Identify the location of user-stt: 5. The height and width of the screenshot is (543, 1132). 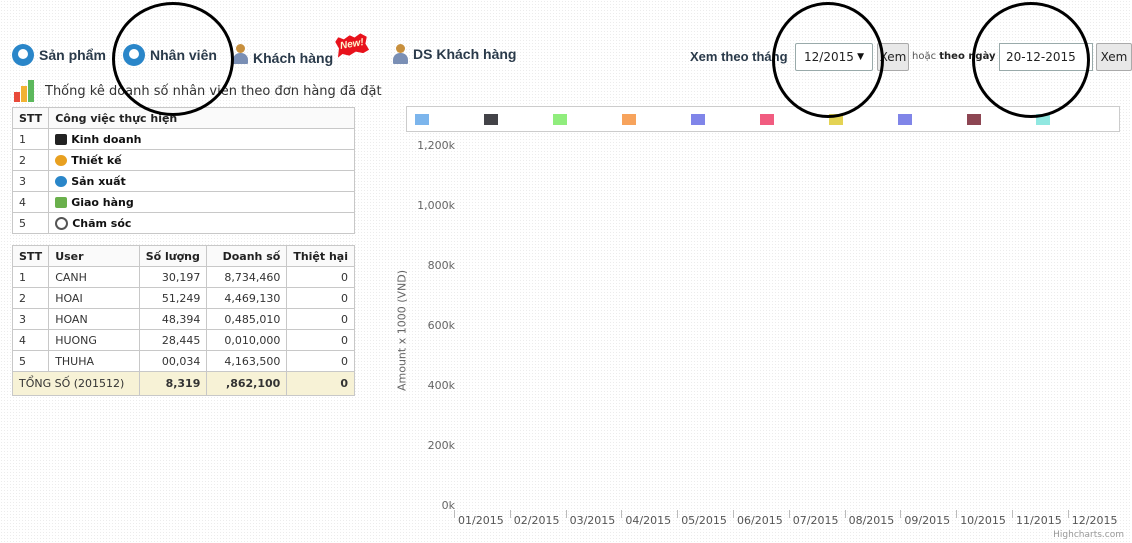
(30, 361).